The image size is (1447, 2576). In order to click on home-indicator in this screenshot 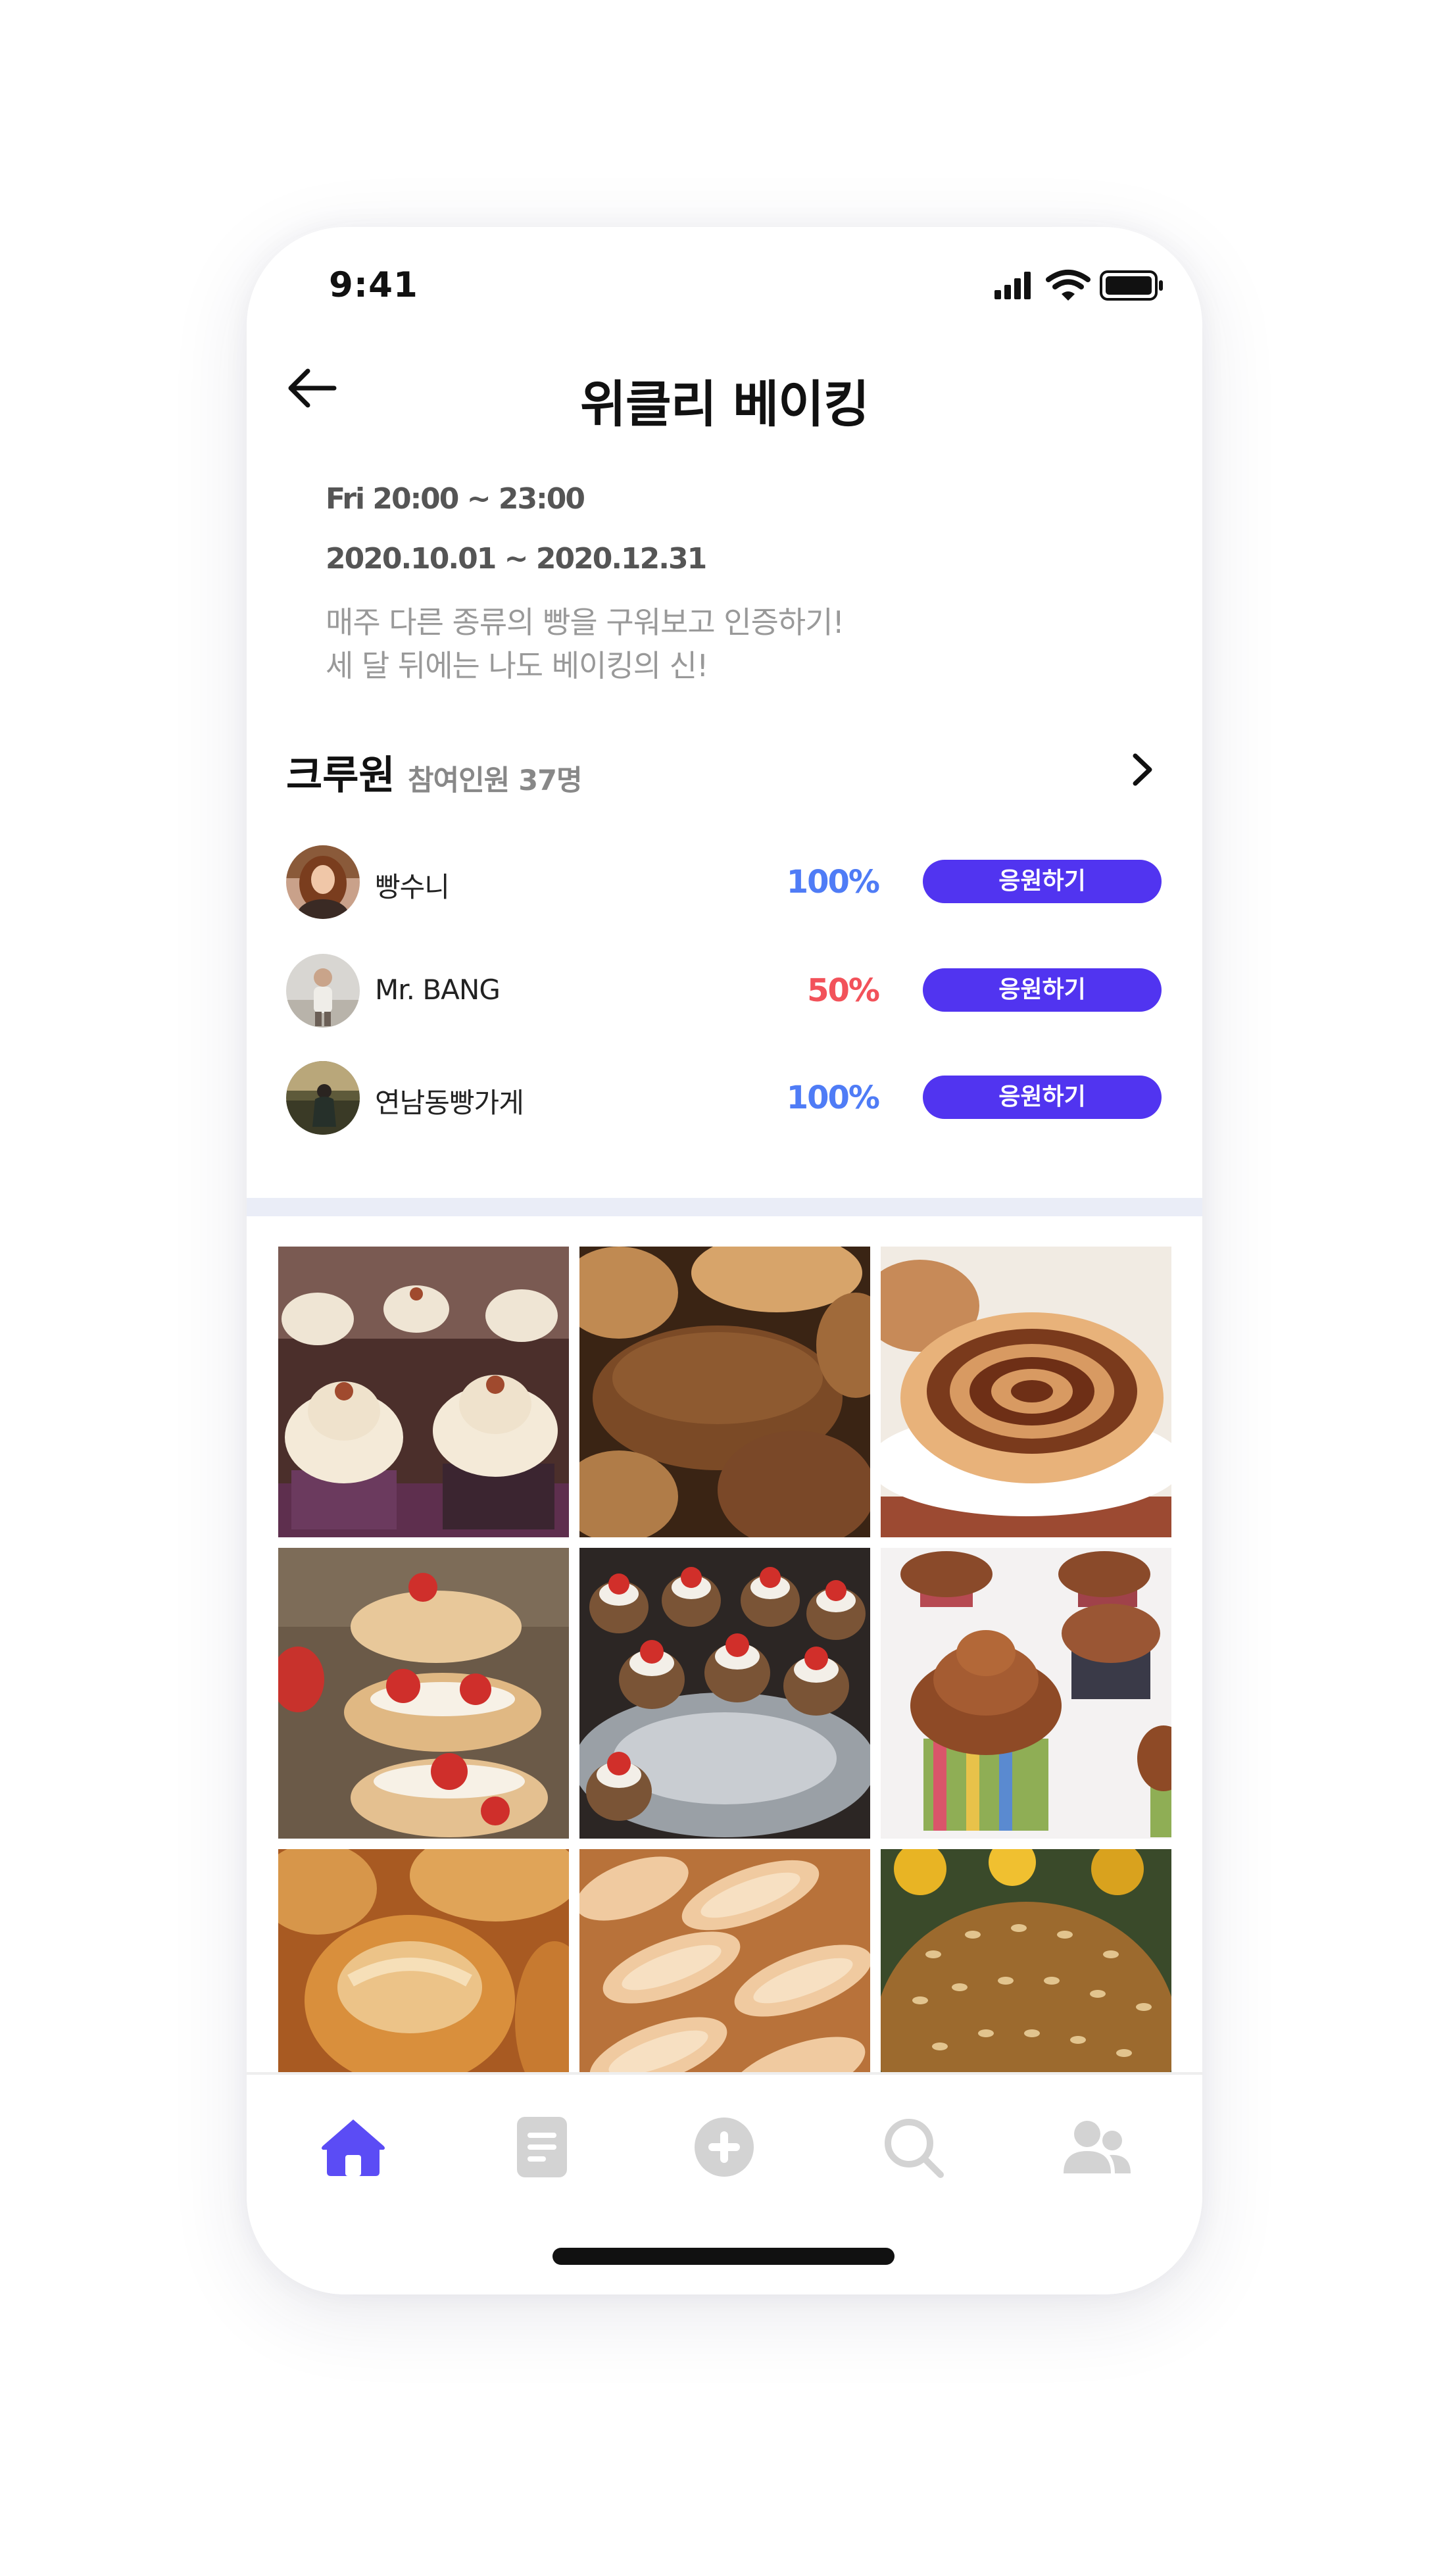, I will do `click(723, 2256)`.